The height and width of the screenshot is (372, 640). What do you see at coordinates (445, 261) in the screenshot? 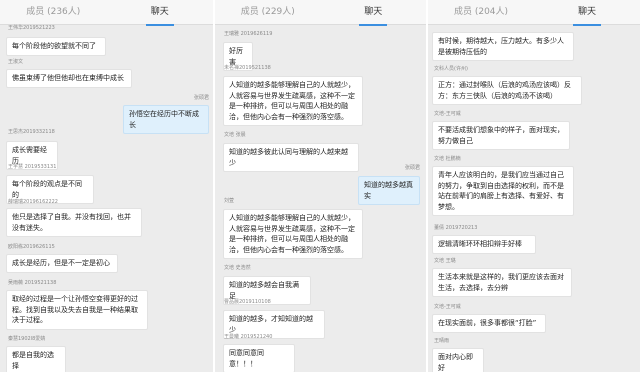
I see `sender-name: 文培 王璐` at bounding box center [445, 261].